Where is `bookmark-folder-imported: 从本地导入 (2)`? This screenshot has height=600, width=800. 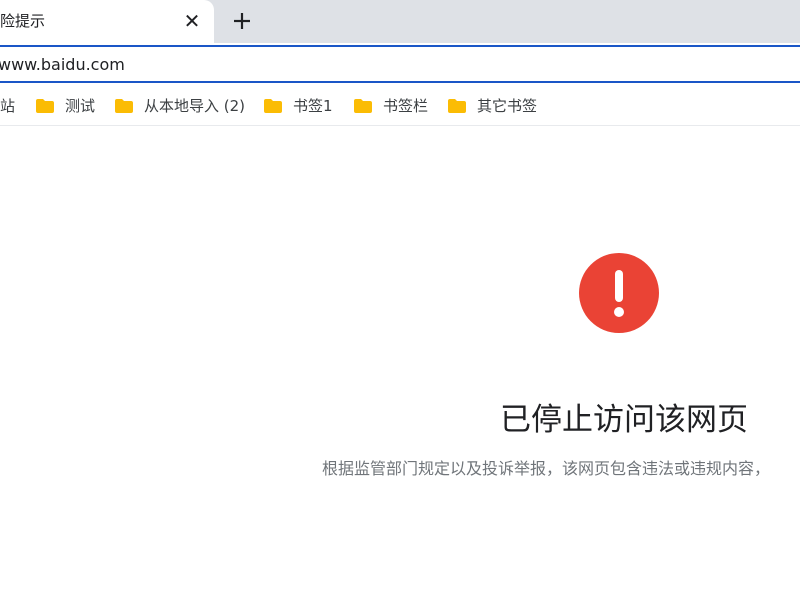
bookmark-folder-imported: 从本地导入 (2) is located at coordinates (179, 106).